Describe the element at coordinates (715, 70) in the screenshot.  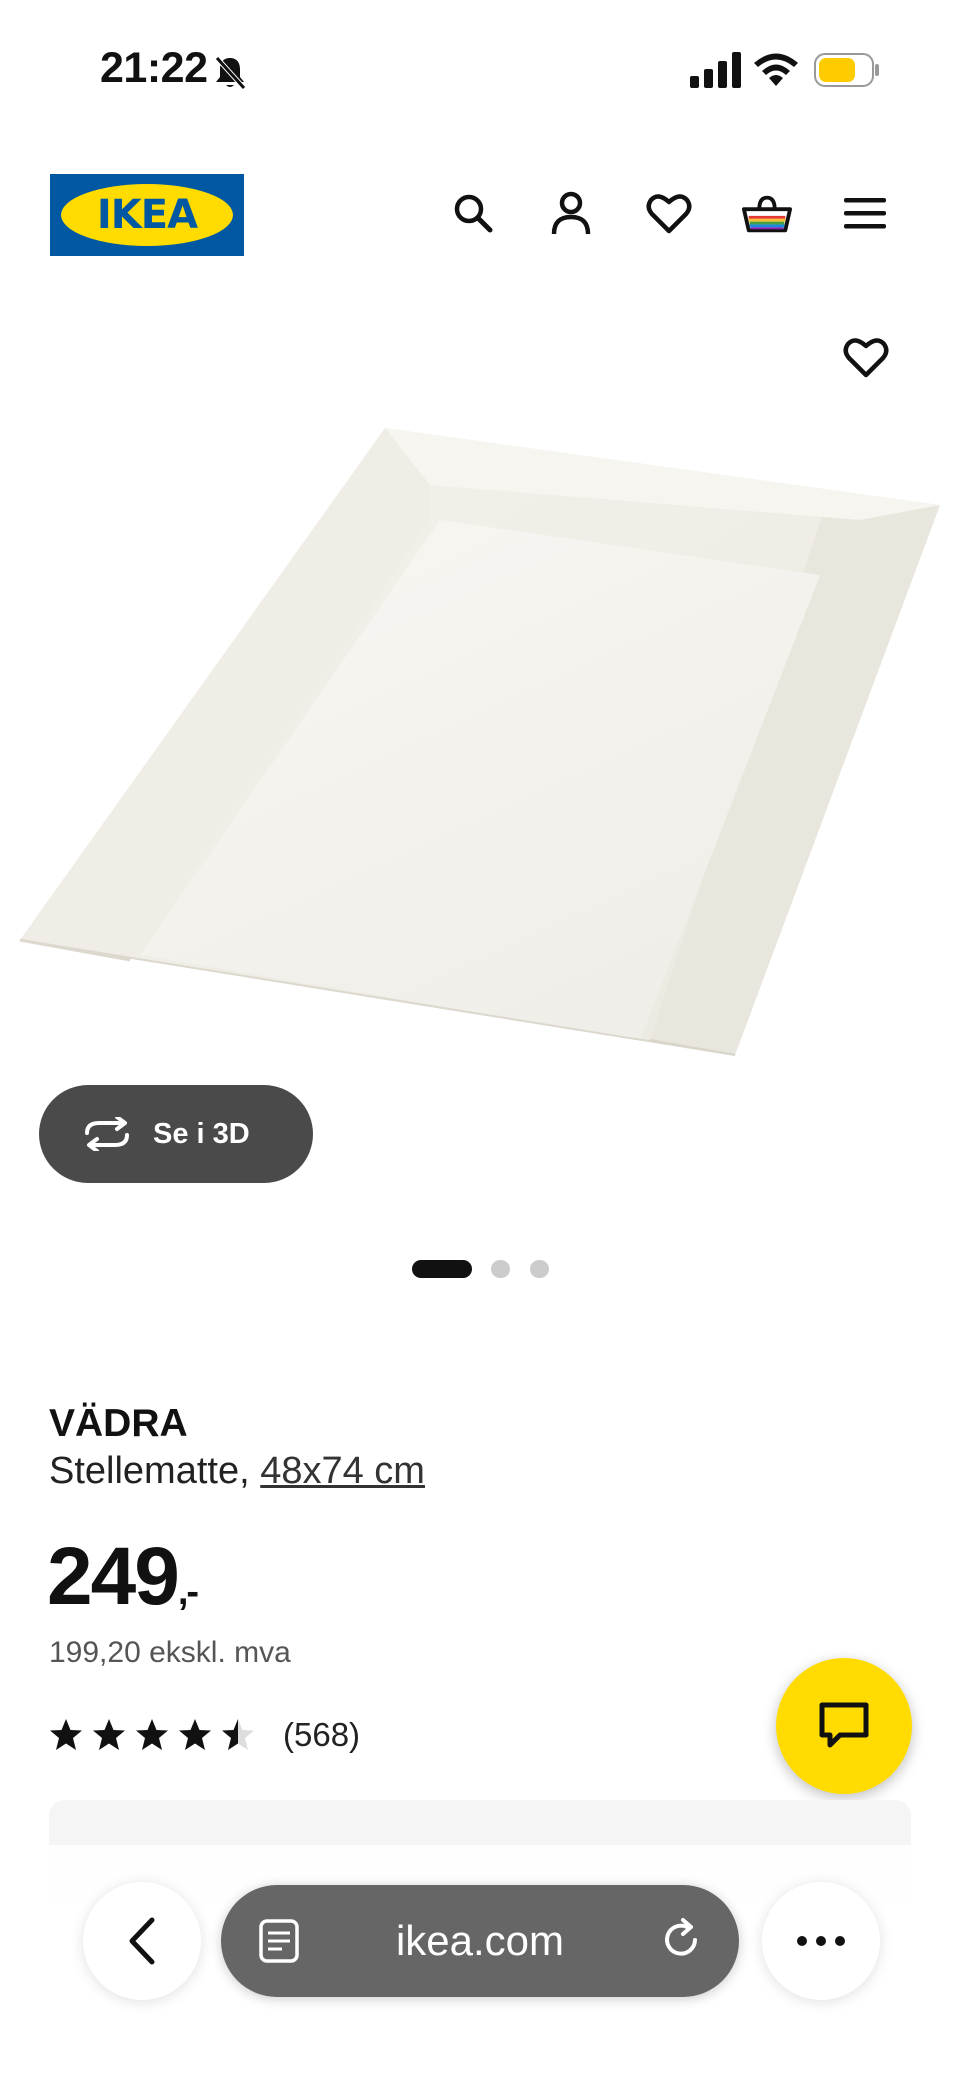
I see `signal-icon` at that location.